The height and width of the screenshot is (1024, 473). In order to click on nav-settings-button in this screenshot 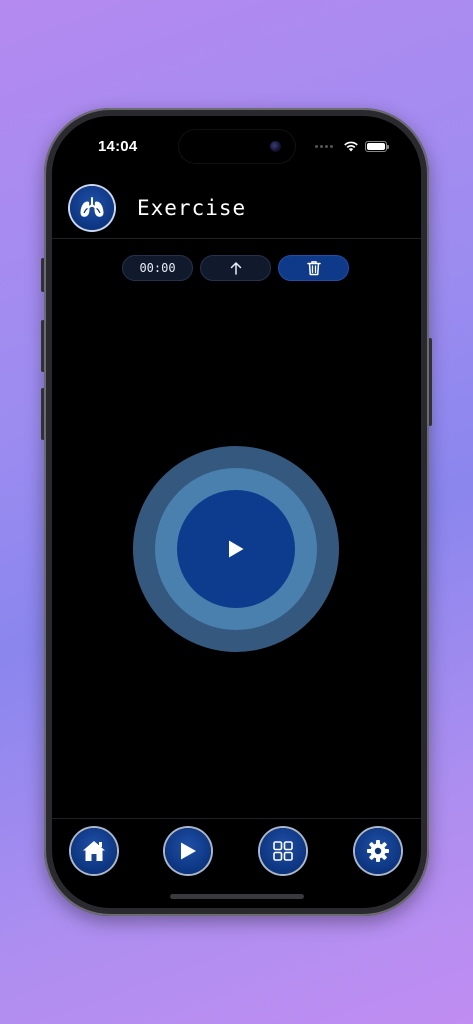, I will do `click(378, 851)`.